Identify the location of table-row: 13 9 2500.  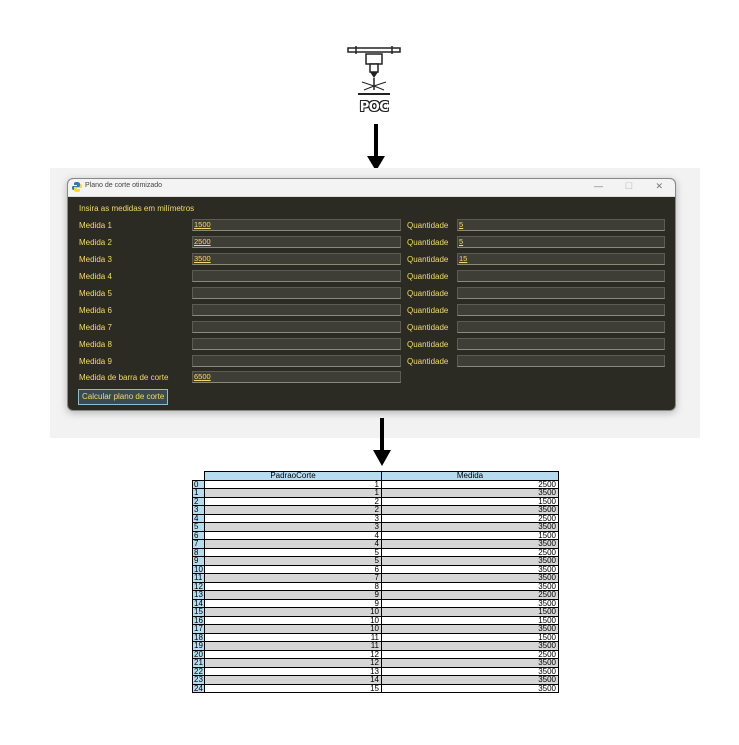
(375, 595).